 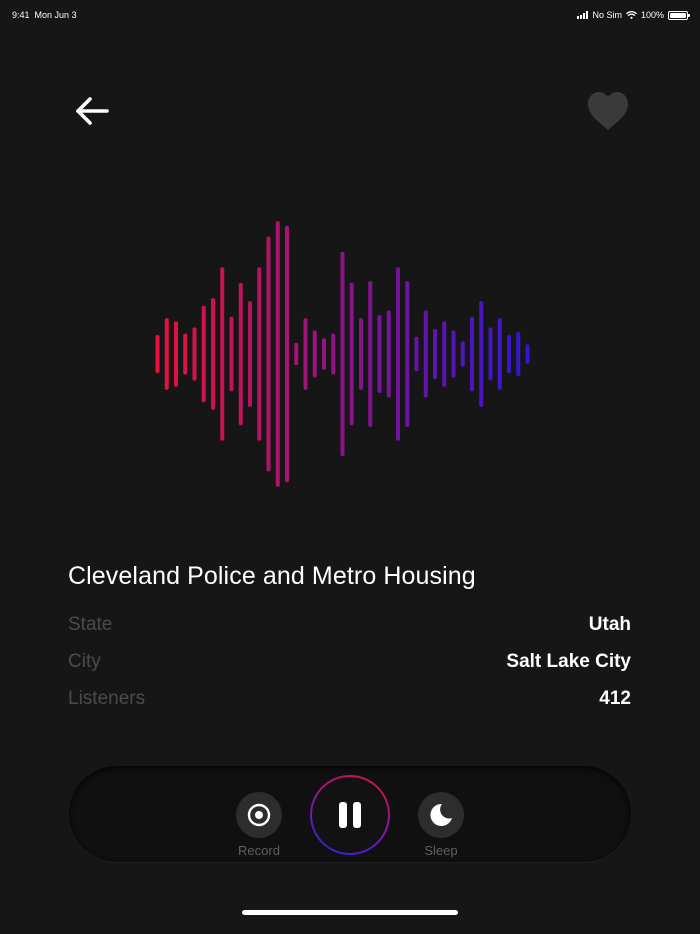 What do you see at coordinates (349, 666) in the screenshot?
I see `detail-row-city: City Salt Lake City` at bounding box center [349, 666].